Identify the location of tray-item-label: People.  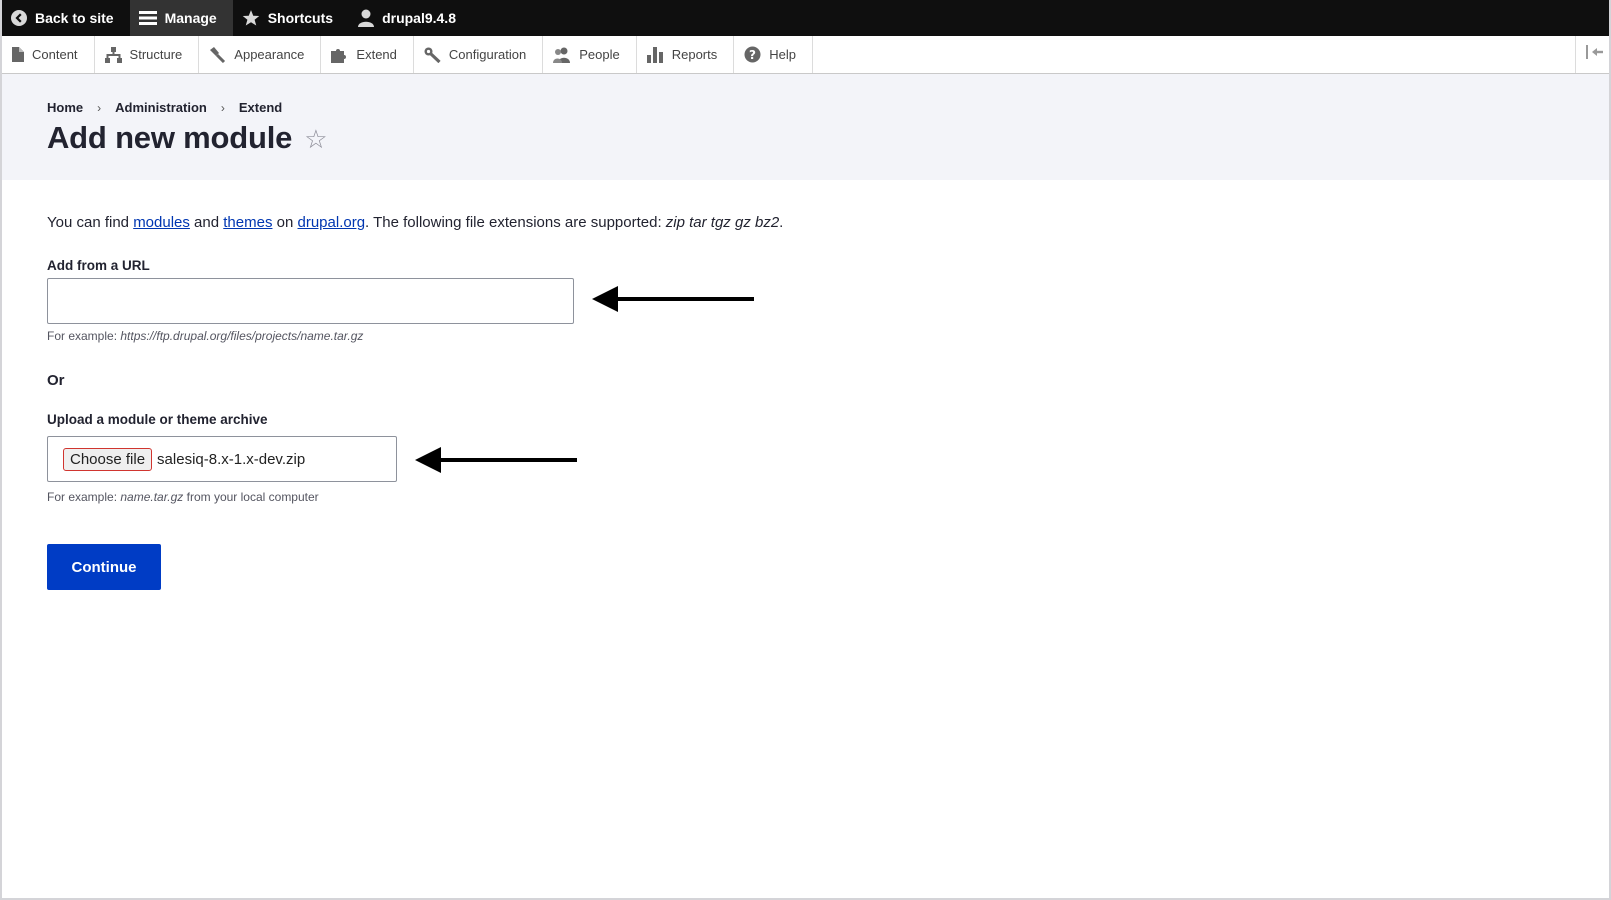
(599, 54).